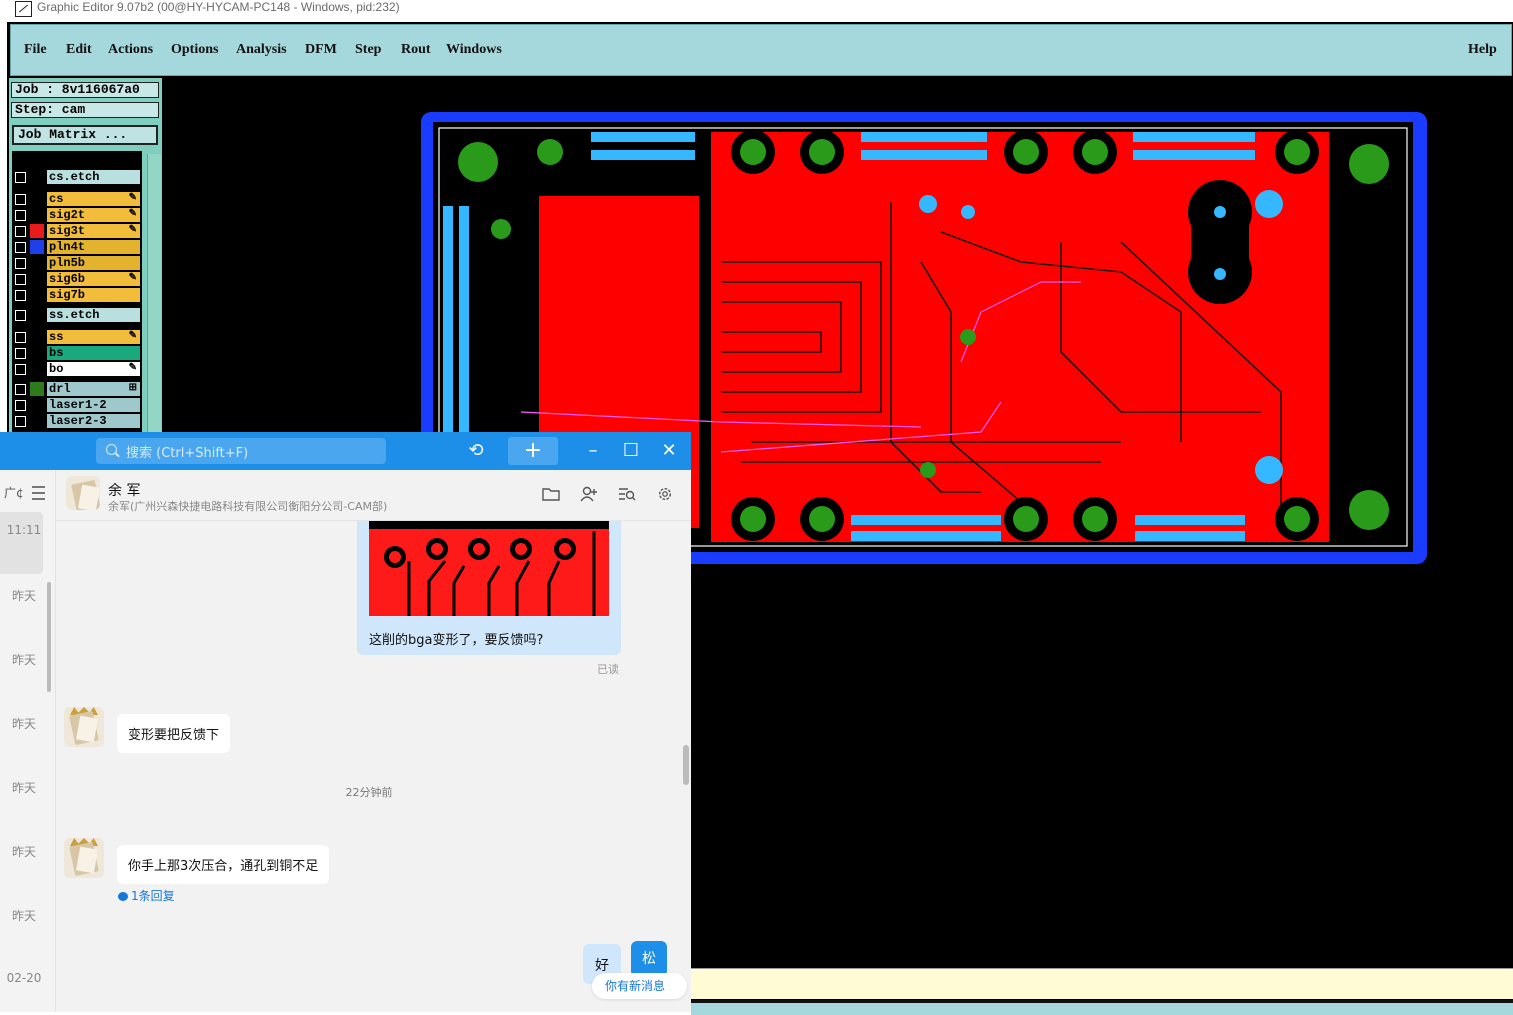  I want to click on bga-image-thumbnail, so click(489, 568).